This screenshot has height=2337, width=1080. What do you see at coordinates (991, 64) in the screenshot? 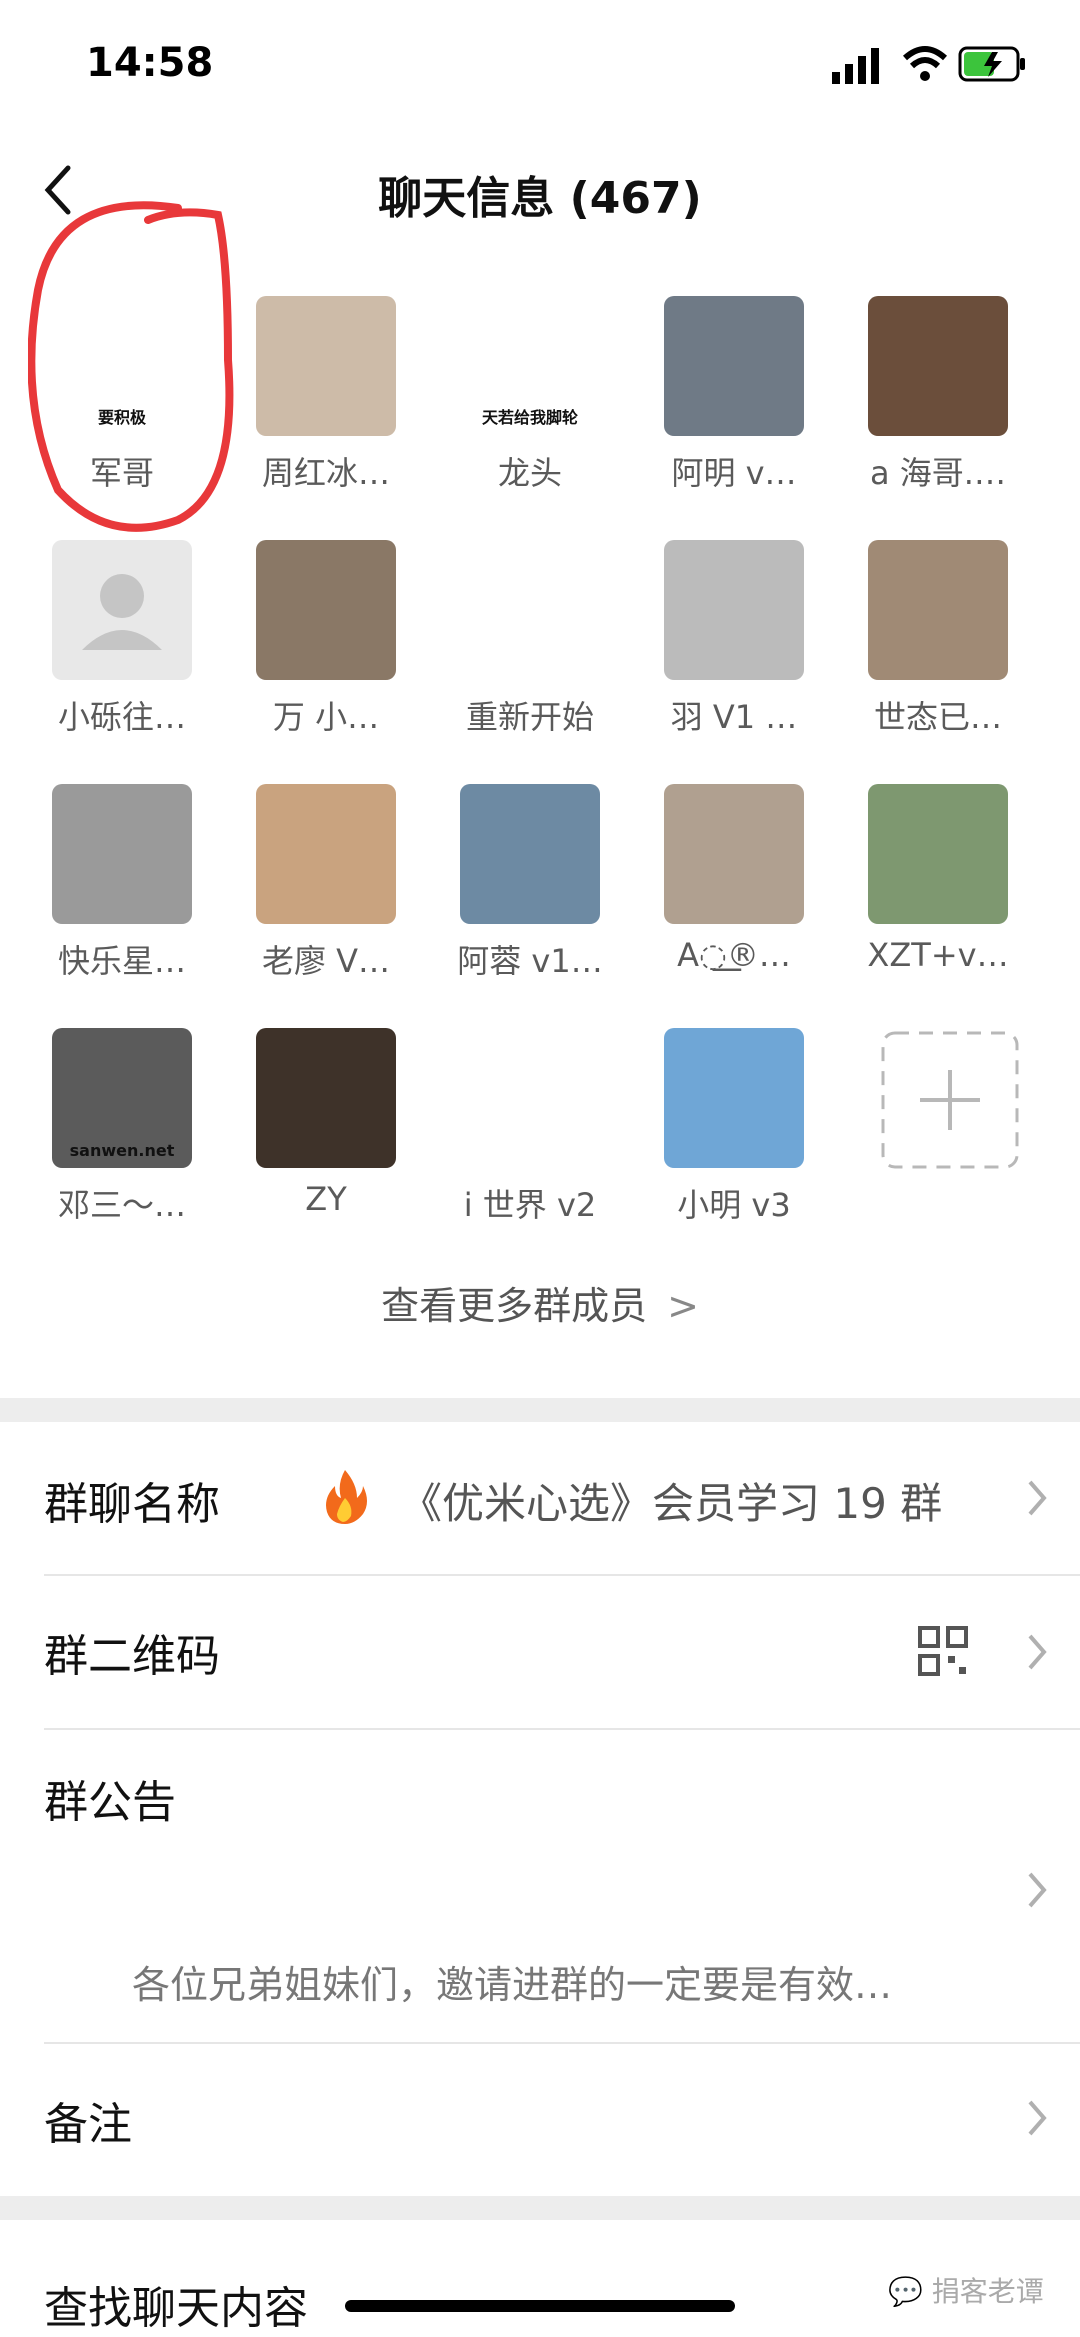
I see `battery-icon` at bounding box center [991, 64].